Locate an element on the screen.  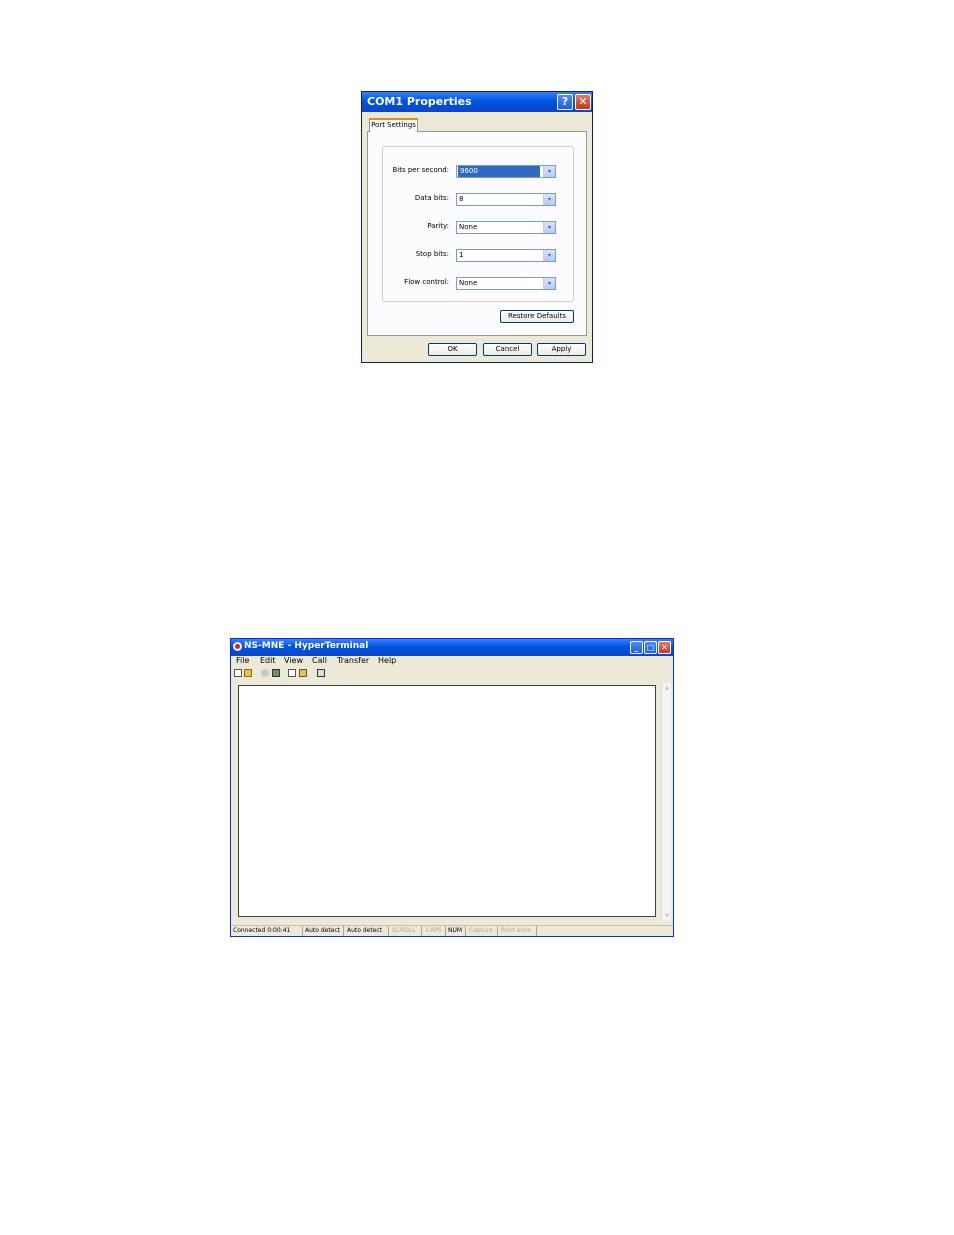
bits-per-second-select: 9600 ▾ is located at coordinates (506, 171).